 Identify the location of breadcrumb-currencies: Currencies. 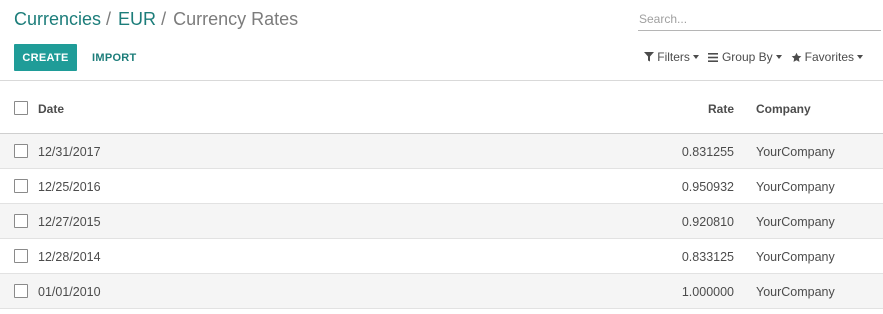
(57, 19).